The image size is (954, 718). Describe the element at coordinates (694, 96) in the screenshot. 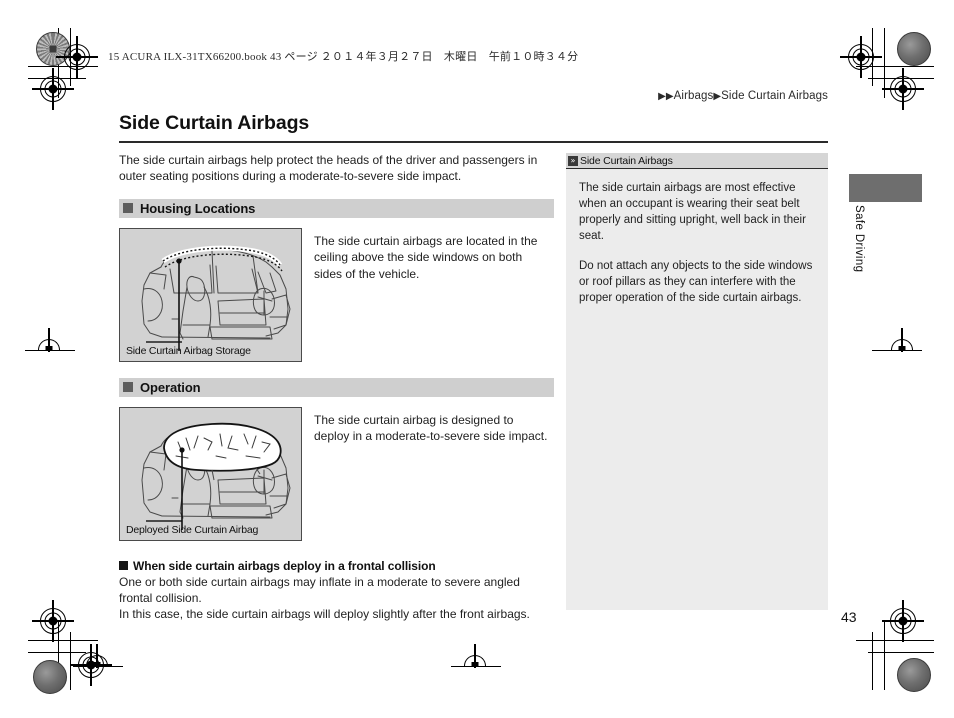

I see `breadcrumb-parent: Airbags` at that location.